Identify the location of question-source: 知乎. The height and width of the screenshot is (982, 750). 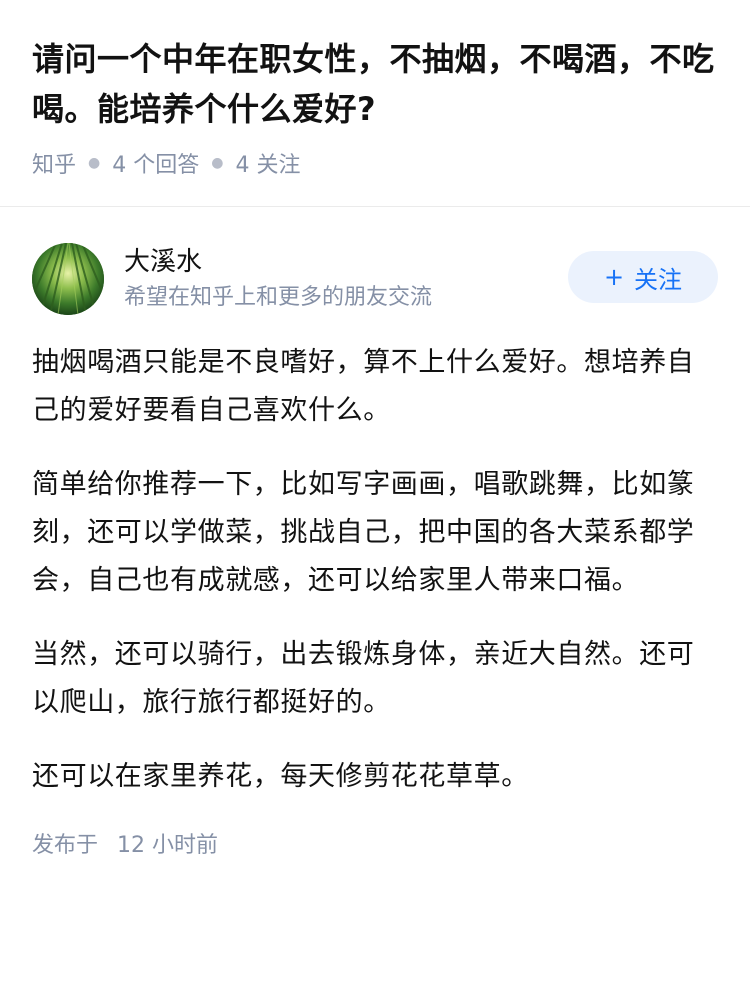
(54, 163).